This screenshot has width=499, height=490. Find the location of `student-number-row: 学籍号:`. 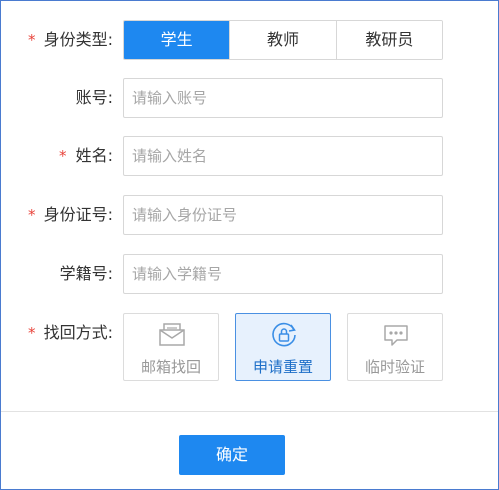

student-number-row: 学籍号: is located at coordinates (249, 274).